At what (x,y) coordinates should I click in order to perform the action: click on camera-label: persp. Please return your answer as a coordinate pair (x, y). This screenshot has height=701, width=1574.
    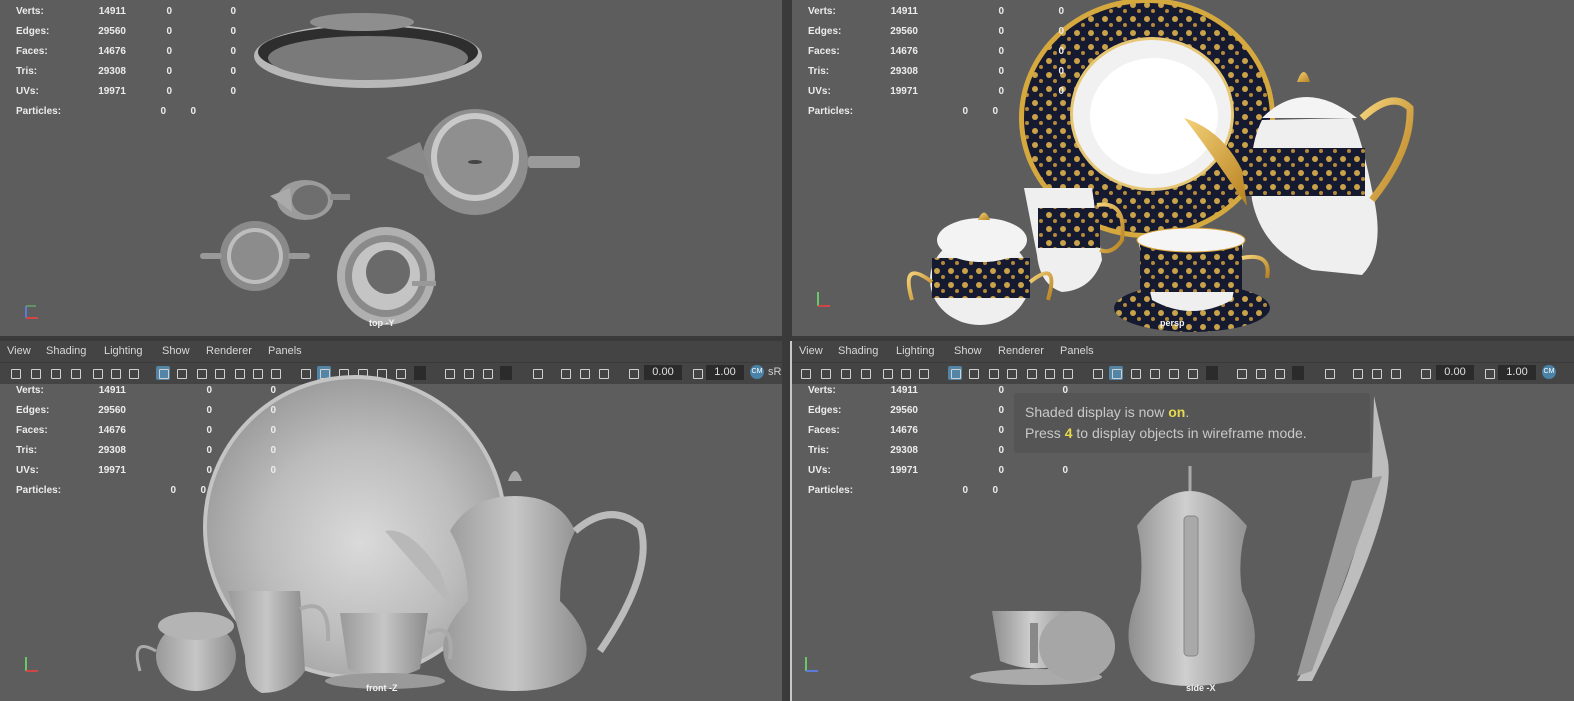
    Looking at the image, I should click on (1172, 323).